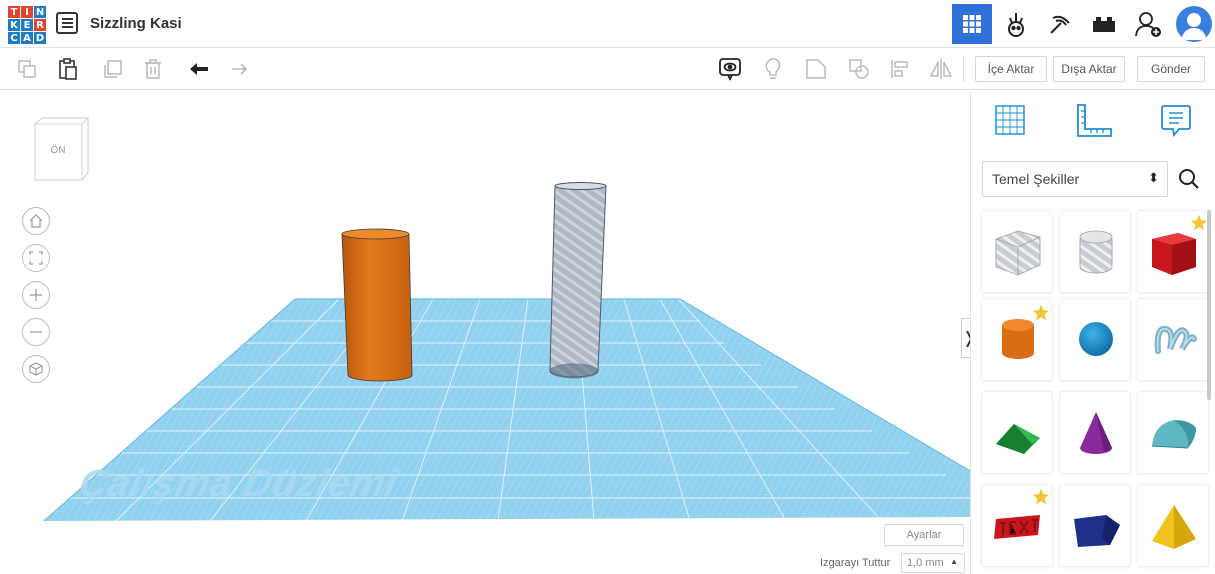  I want to click on logo-letter: K, so click(14, 25).